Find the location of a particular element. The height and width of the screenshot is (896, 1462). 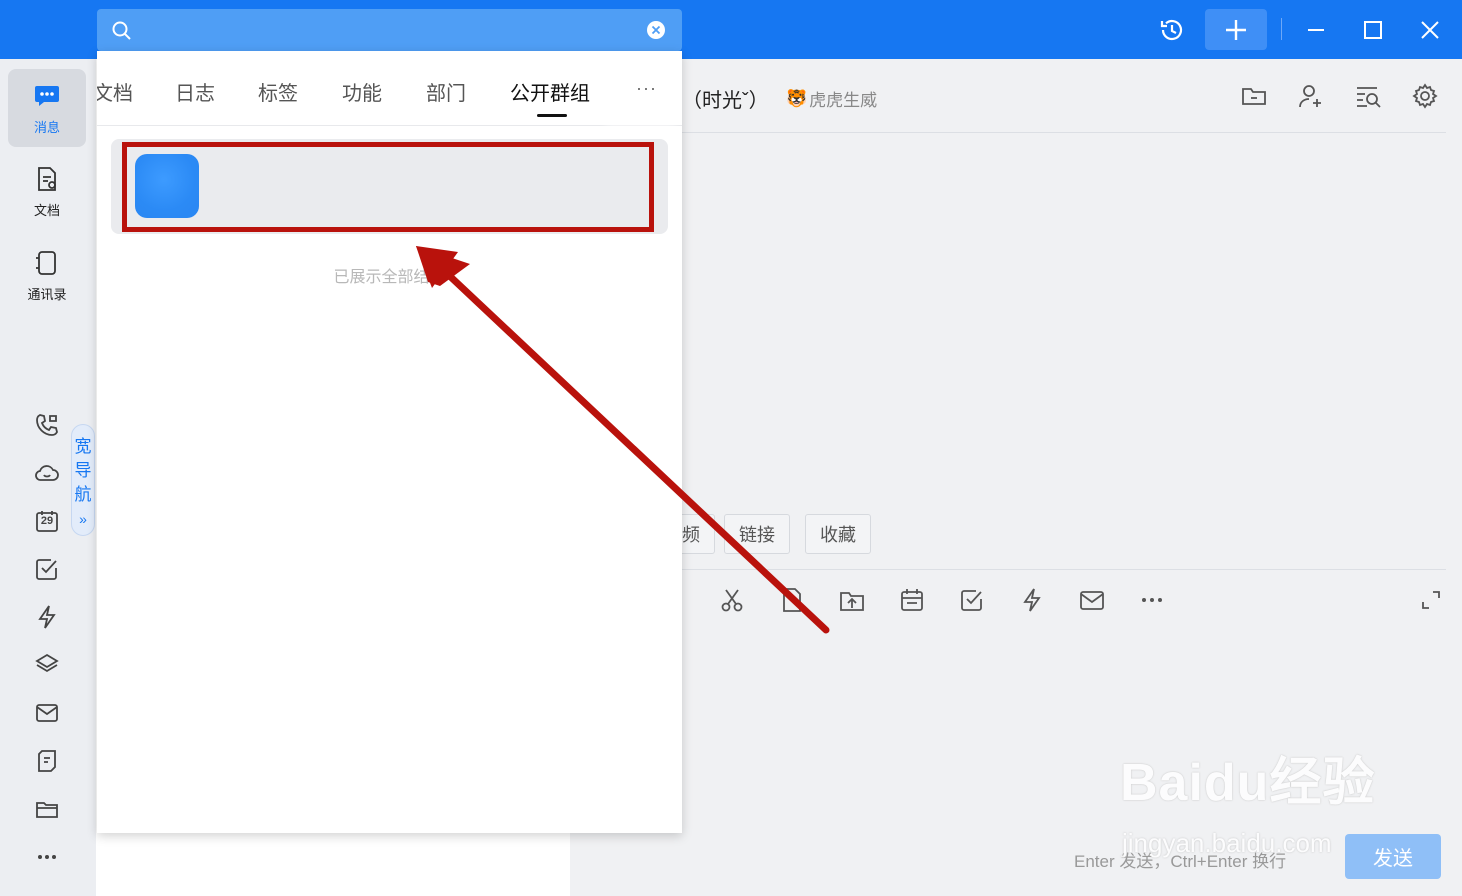

tiger-icon: 🐯 is located at coordinates (797, 98).